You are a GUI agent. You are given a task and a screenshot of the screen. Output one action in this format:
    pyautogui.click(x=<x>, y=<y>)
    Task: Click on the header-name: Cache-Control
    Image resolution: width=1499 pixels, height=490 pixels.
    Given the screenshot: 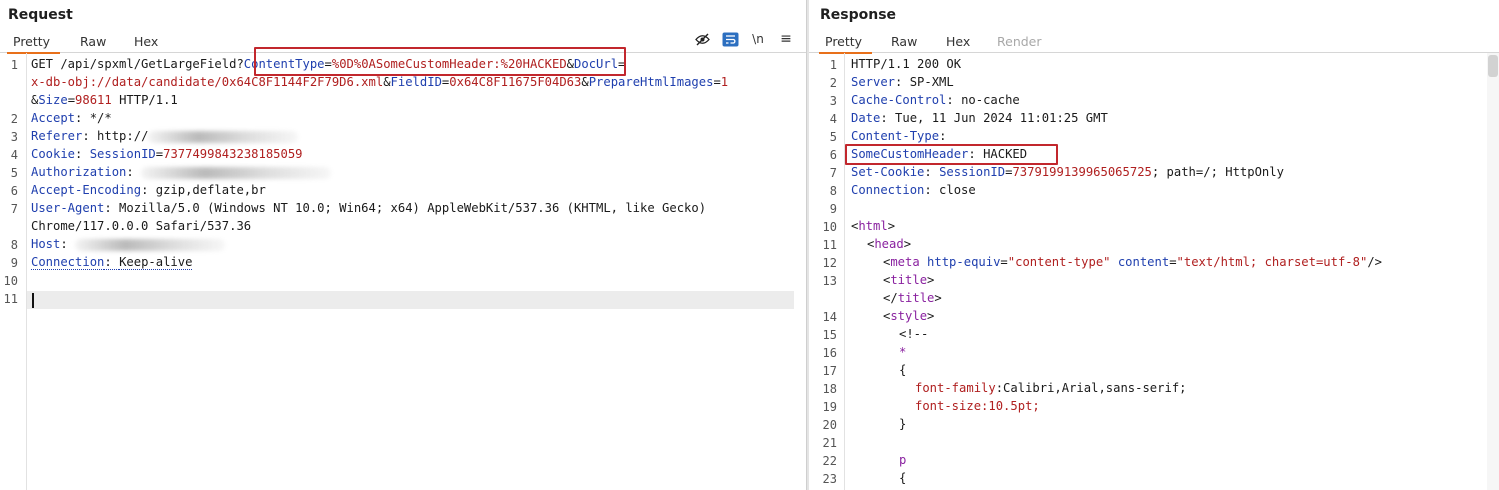 What is the action you would take?
    pyautogui.click(x=899, y=100)
    